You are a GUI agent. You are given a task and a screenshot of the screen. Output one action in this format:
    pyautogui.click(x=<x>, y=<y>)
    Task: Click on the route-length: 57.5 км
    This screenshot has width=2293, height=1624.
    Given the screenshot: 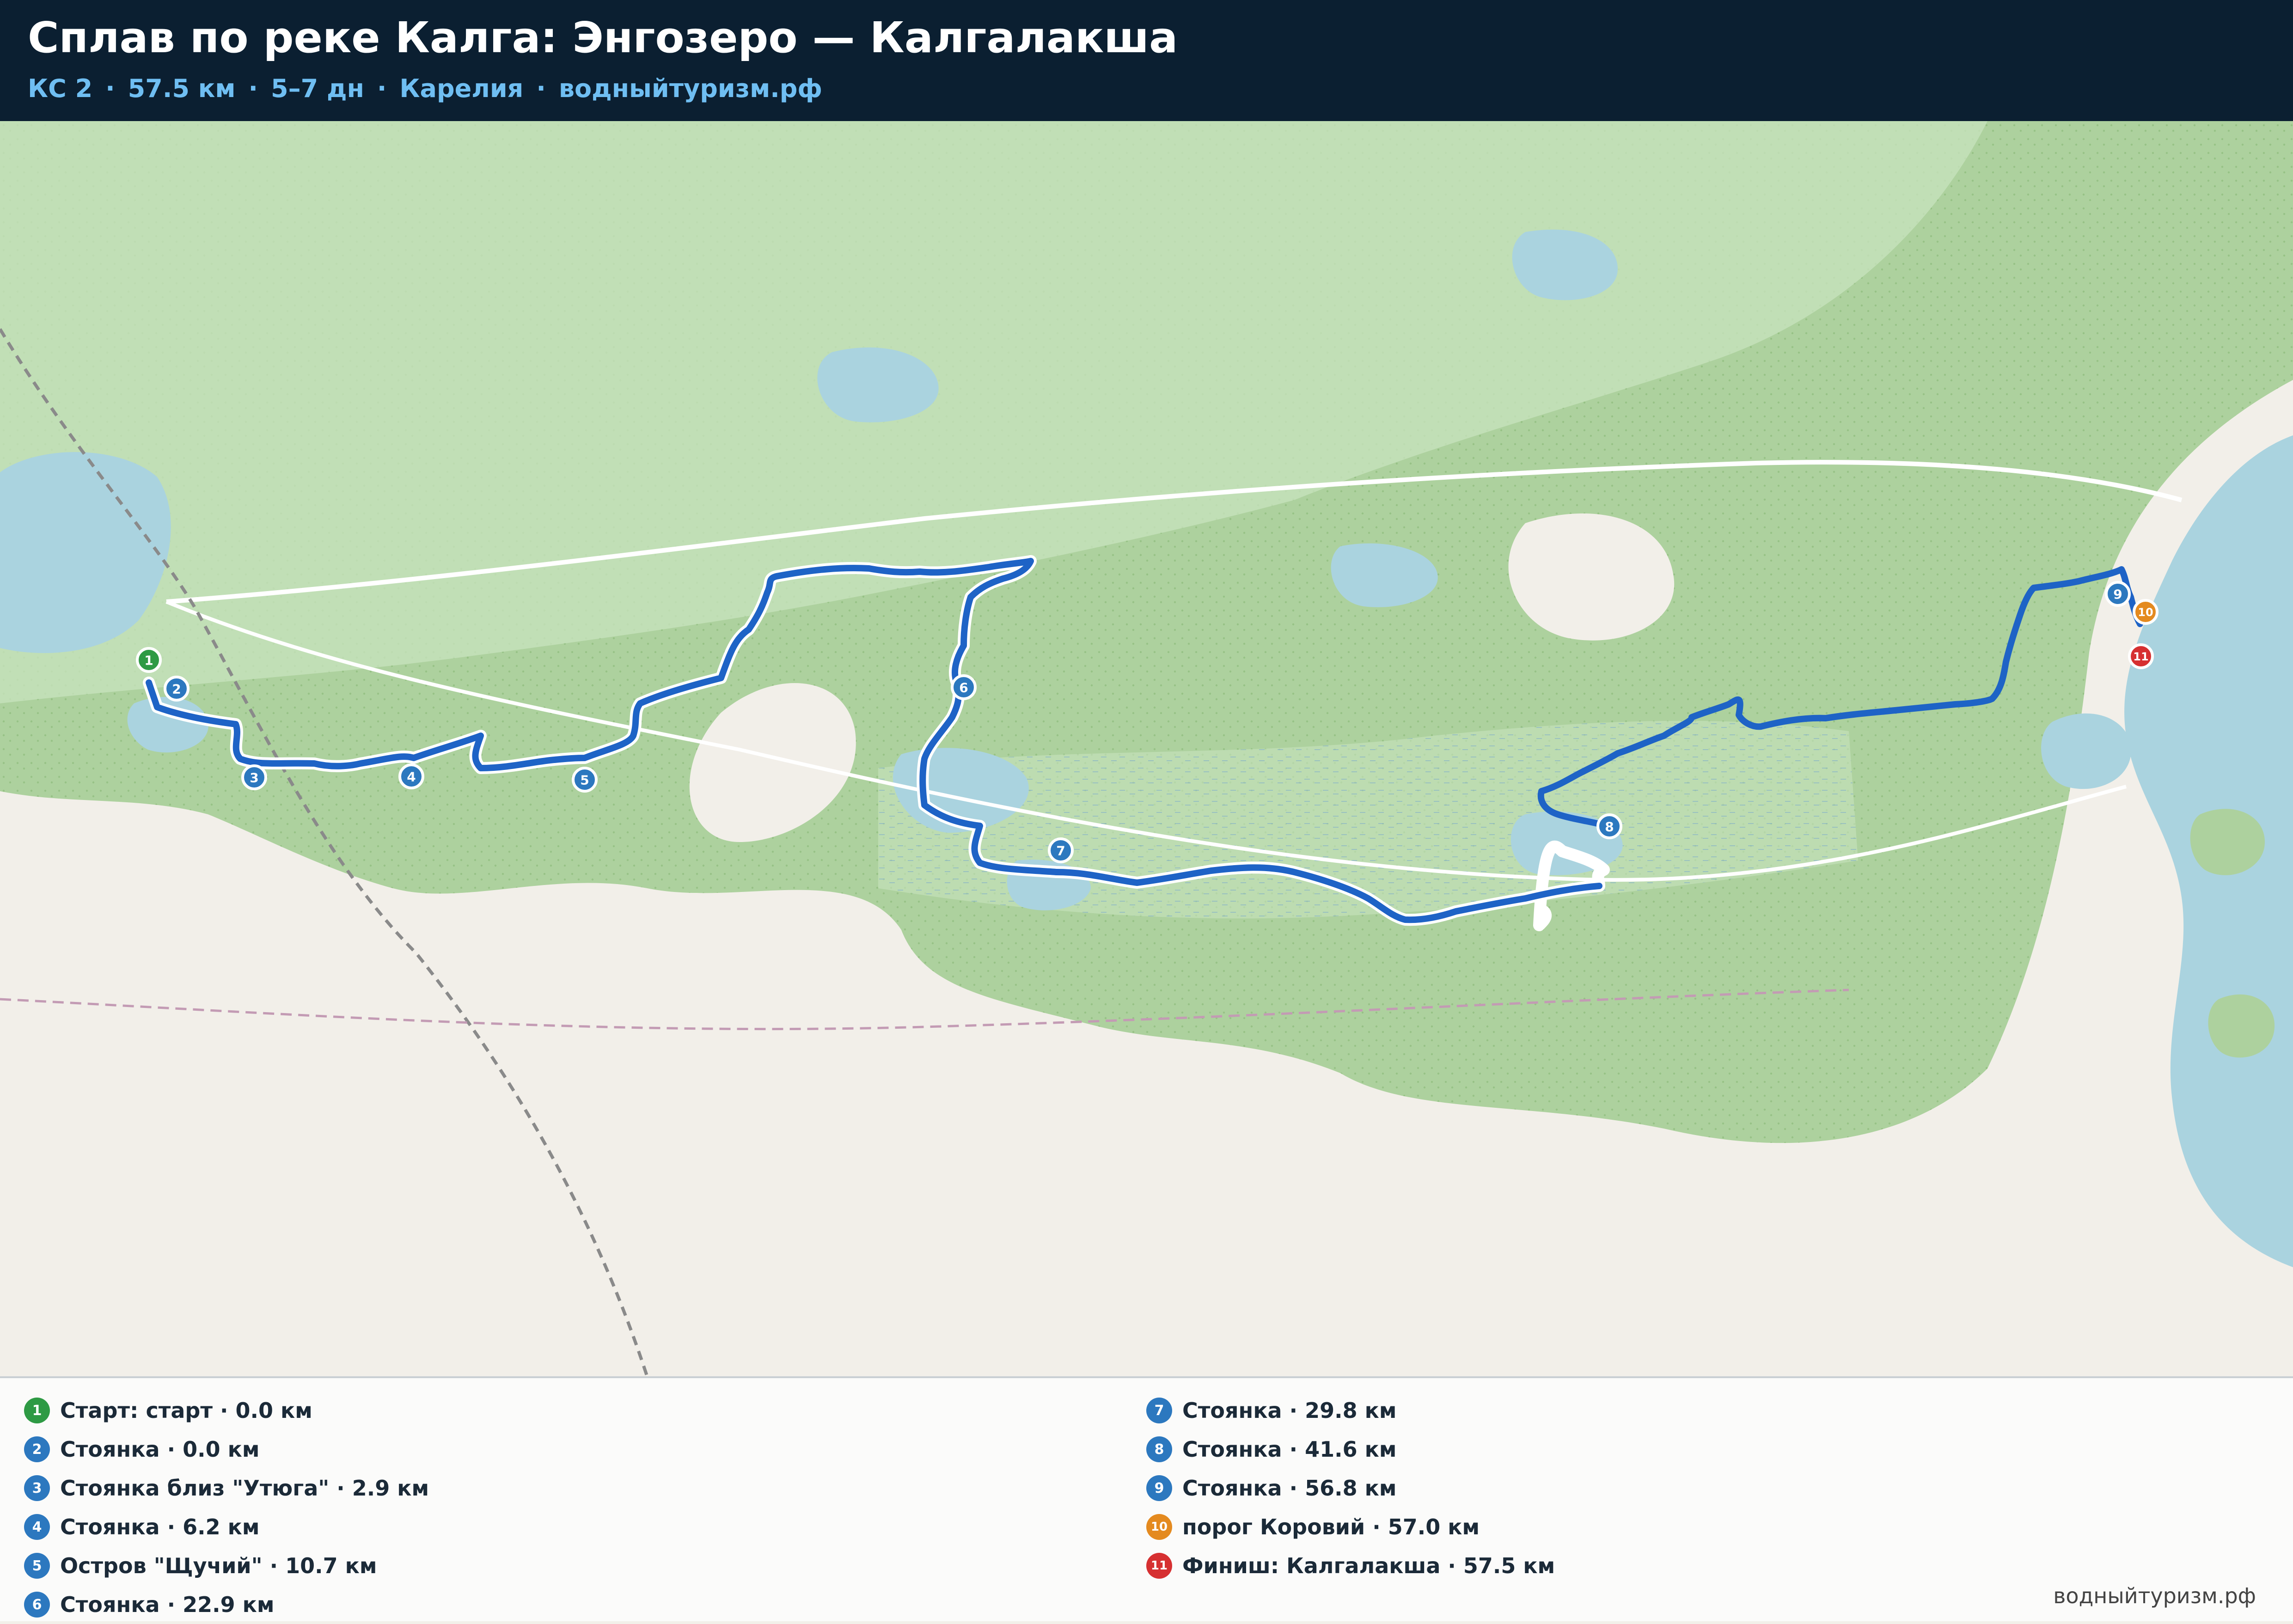 What is the action you would take?
    pyautogui.click(x=182, y=88)
    